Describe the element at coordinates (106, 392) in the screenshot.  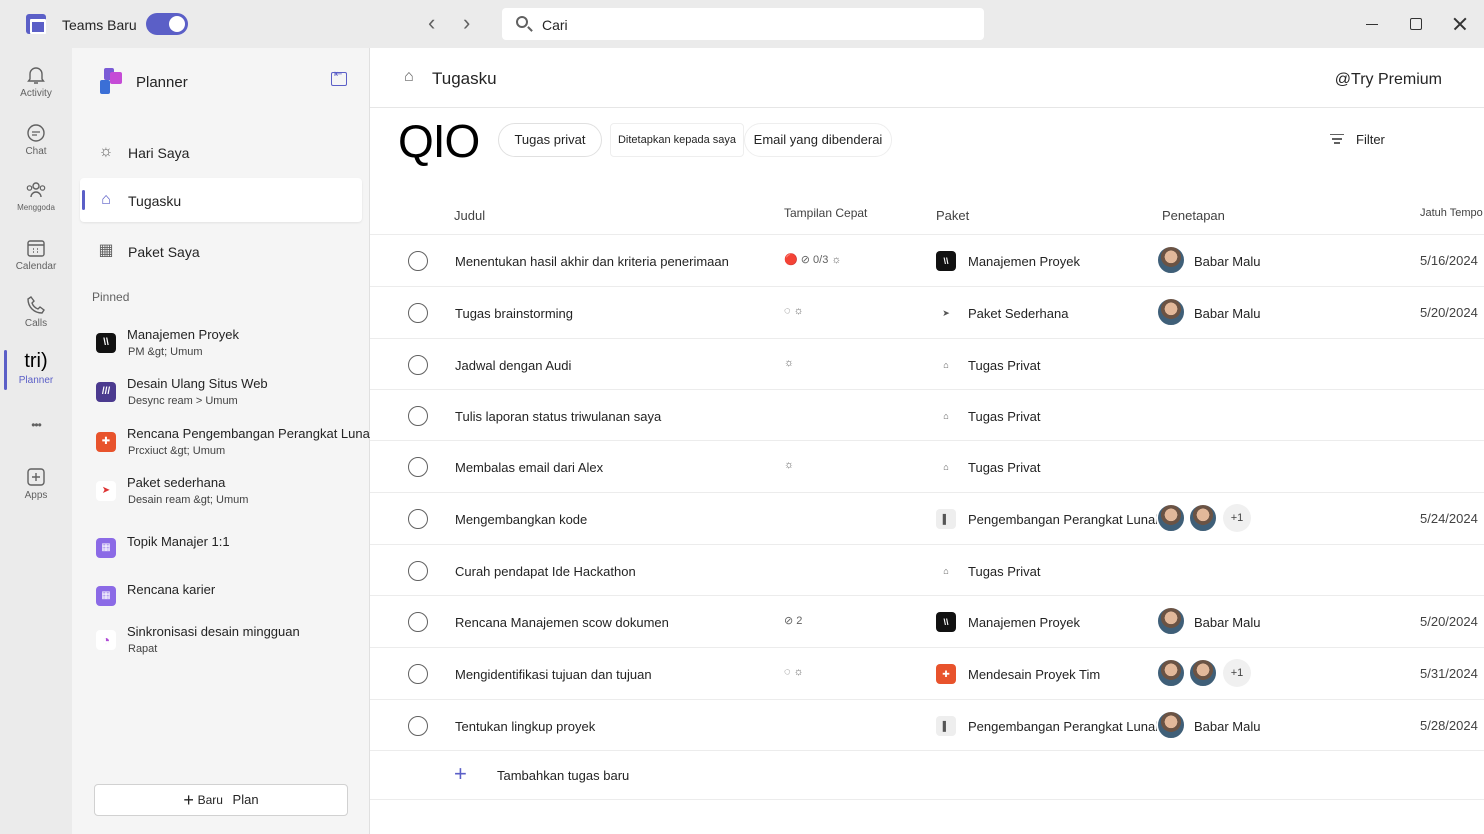
I see `plan-logo-icon: ///` at that location.